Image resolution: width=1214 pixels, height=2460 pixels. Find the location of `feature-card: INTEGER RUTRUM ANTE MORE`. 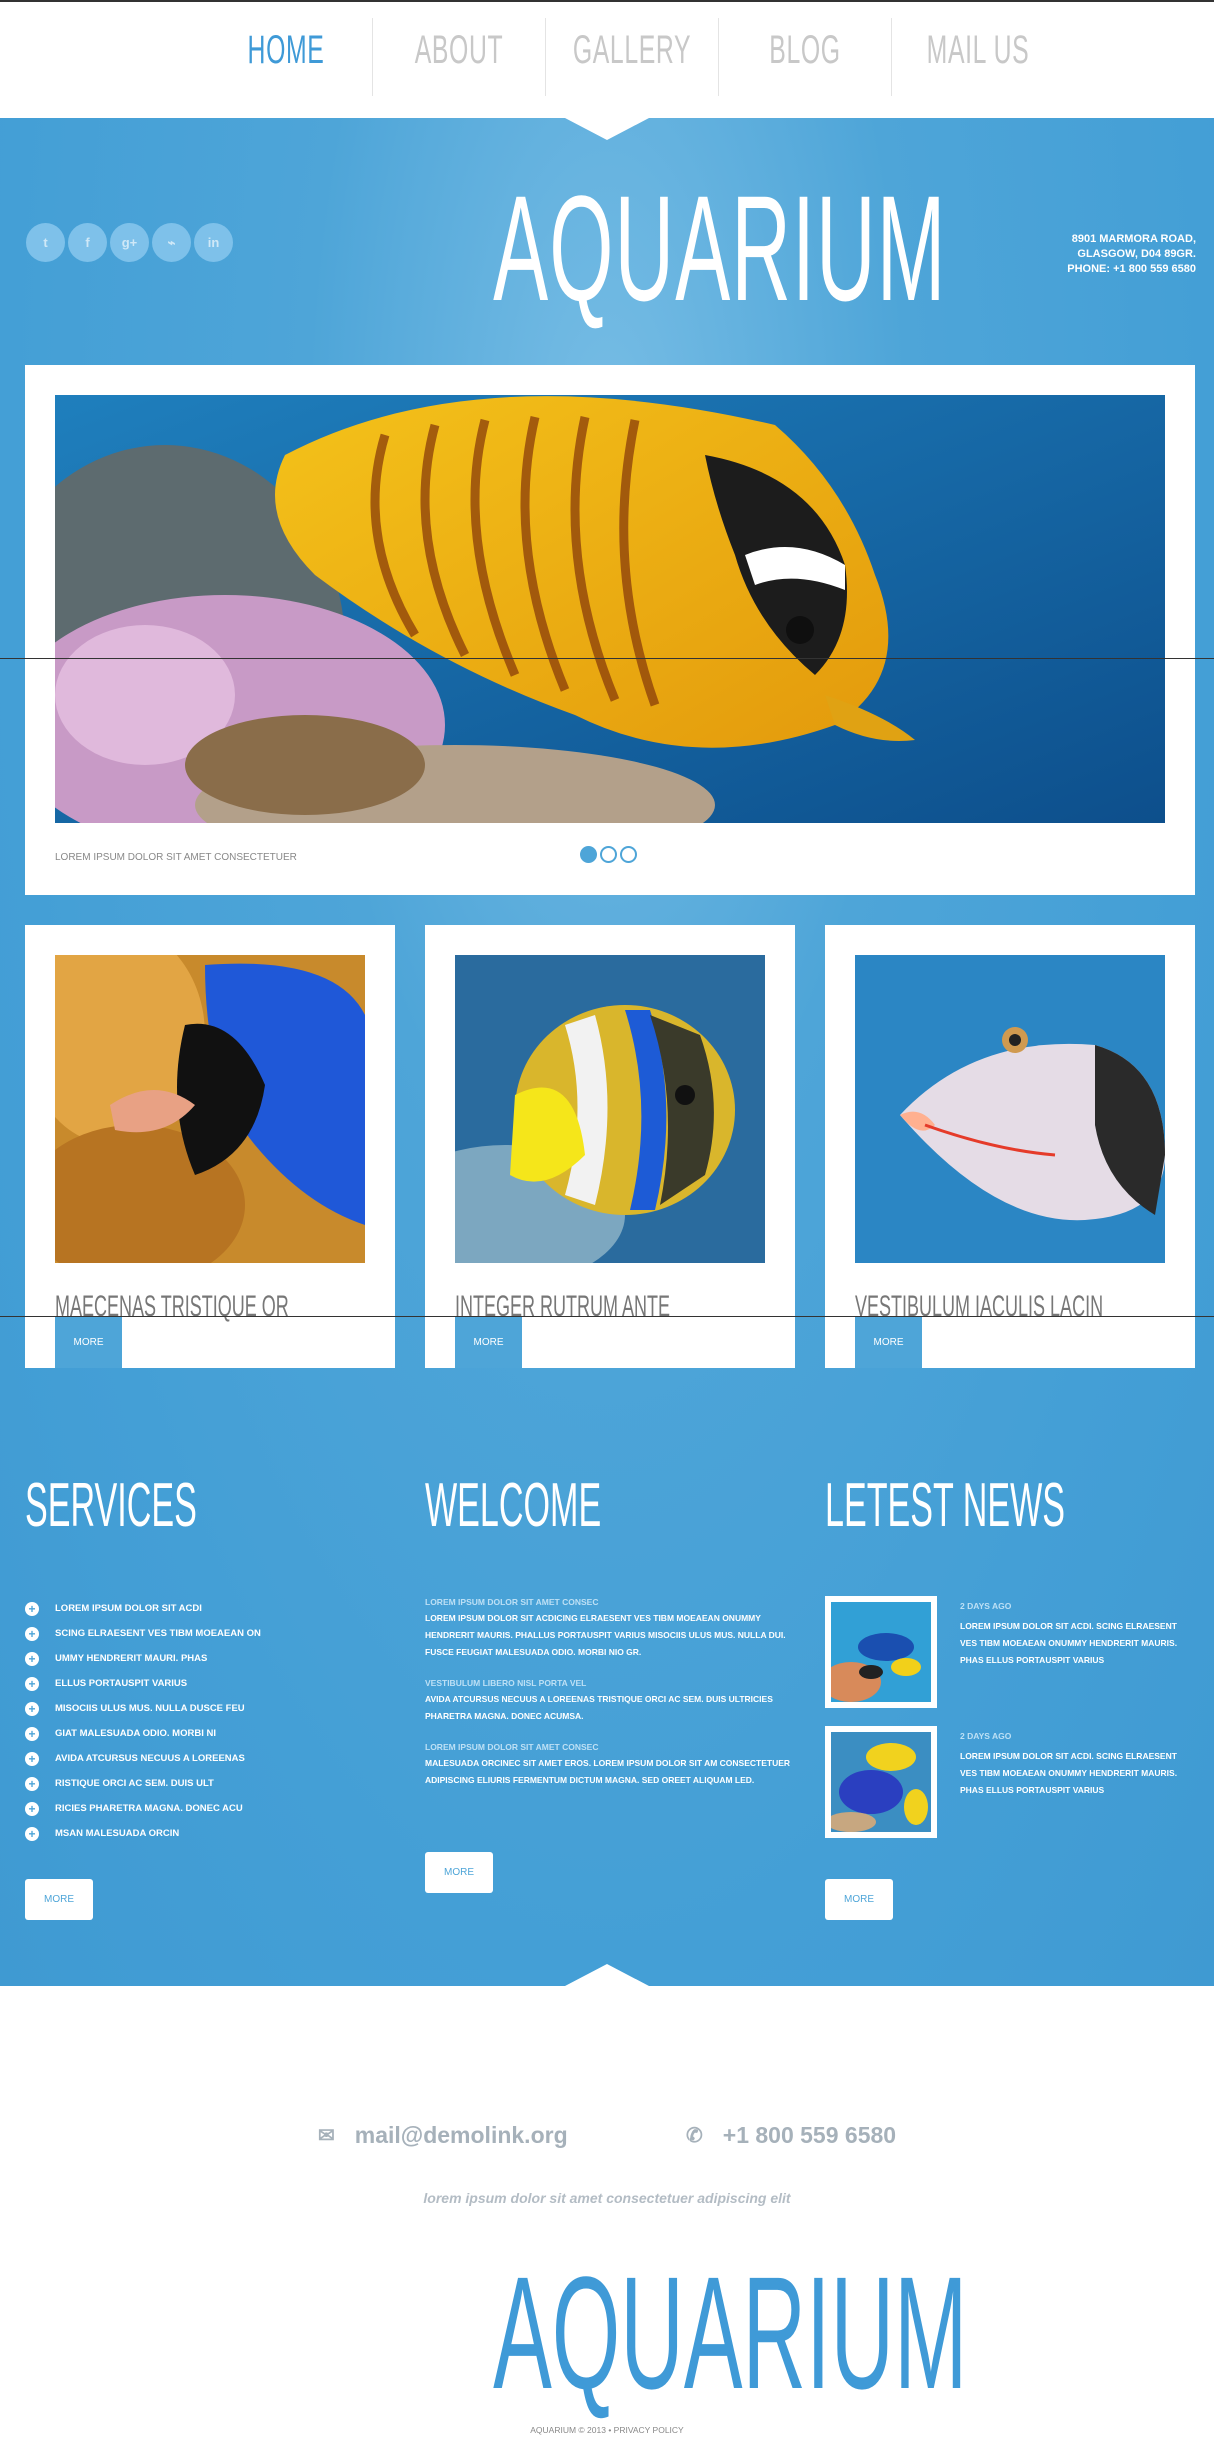

feature-card: INTEGER RUTRUM ANTE MORE is located at coordinates (610, 1146).